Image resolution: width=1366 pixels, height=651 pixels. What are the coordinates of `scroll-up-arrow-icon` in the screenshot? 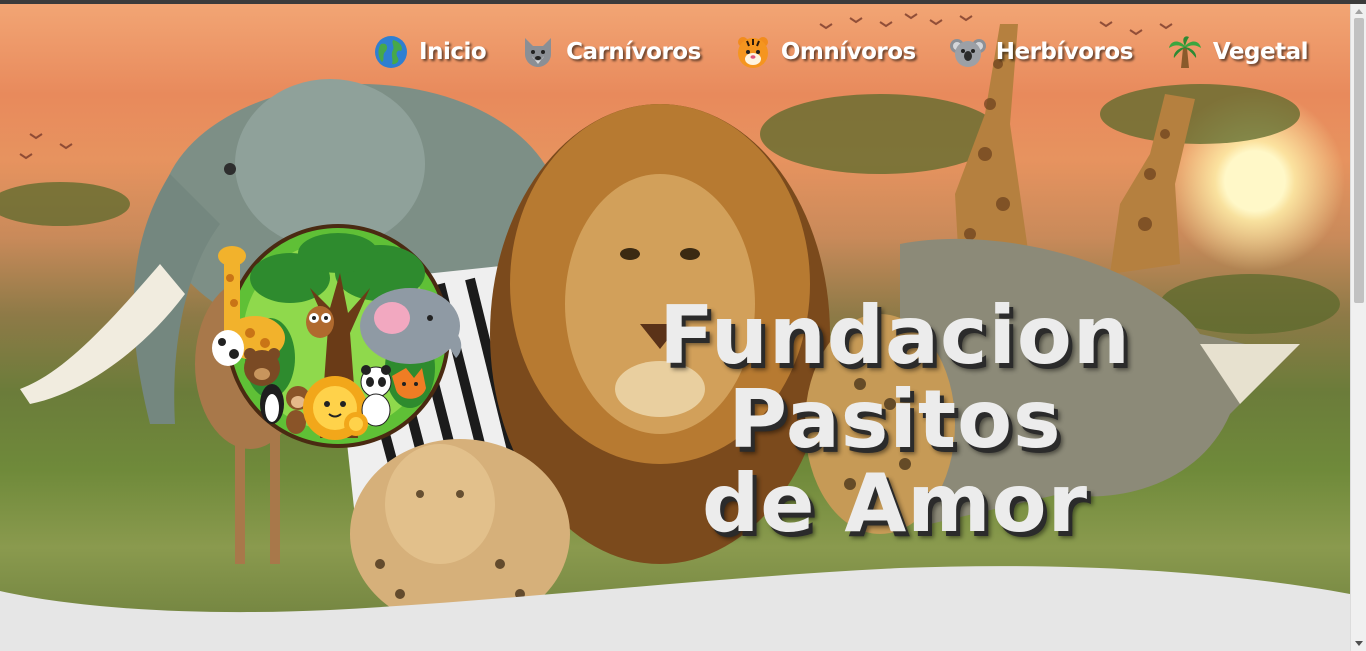 It's located at (1359, 11).